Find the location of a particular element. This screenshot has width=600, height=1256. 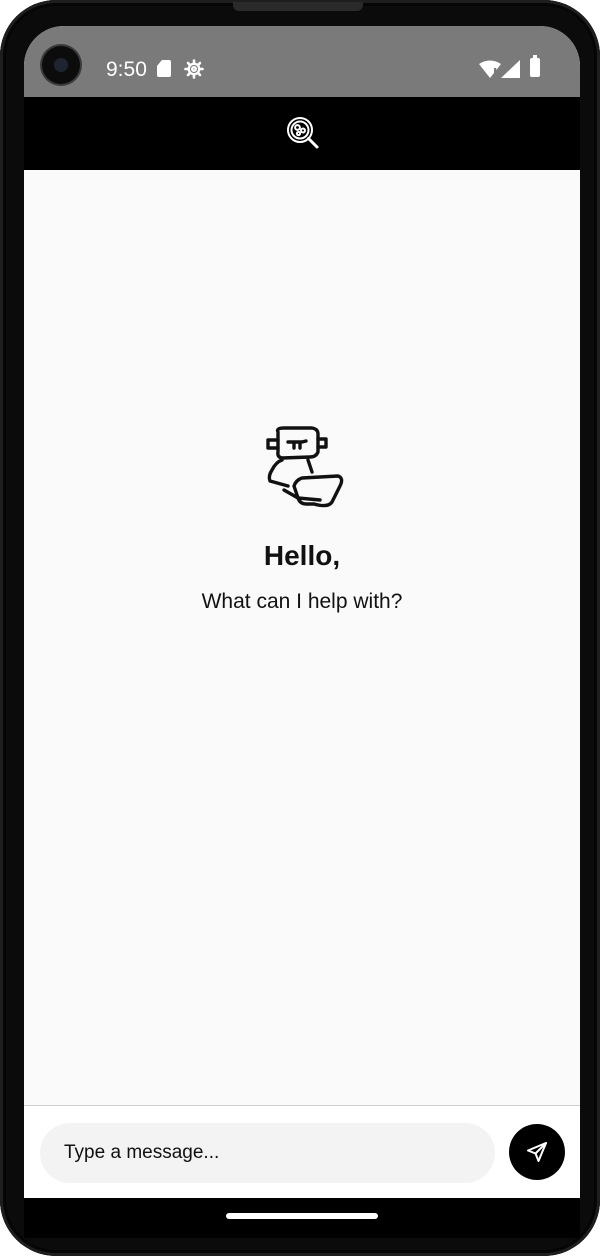

send-button is located at coordinates (537, 1152).